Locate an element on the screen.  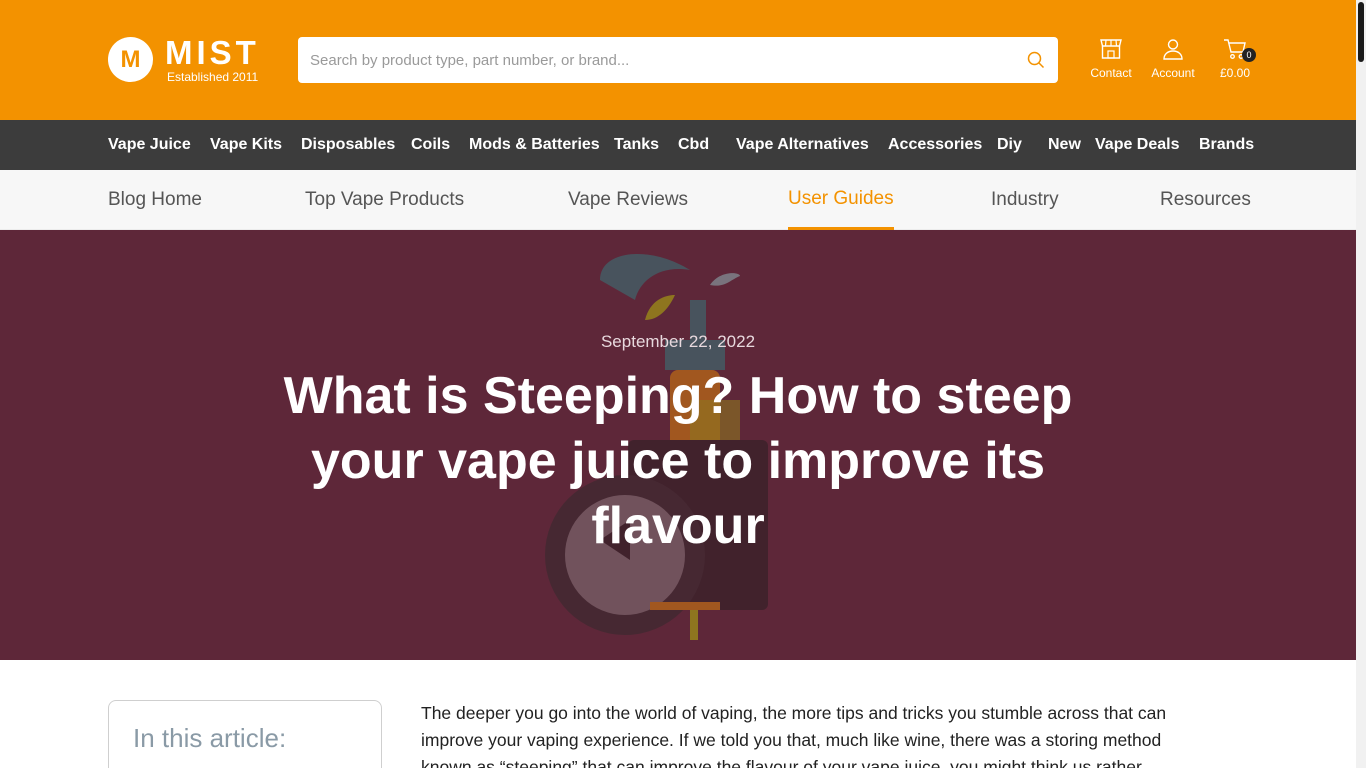
header-actions: Contact Account 0 £0.00 is located at coordinates (1173, 59).